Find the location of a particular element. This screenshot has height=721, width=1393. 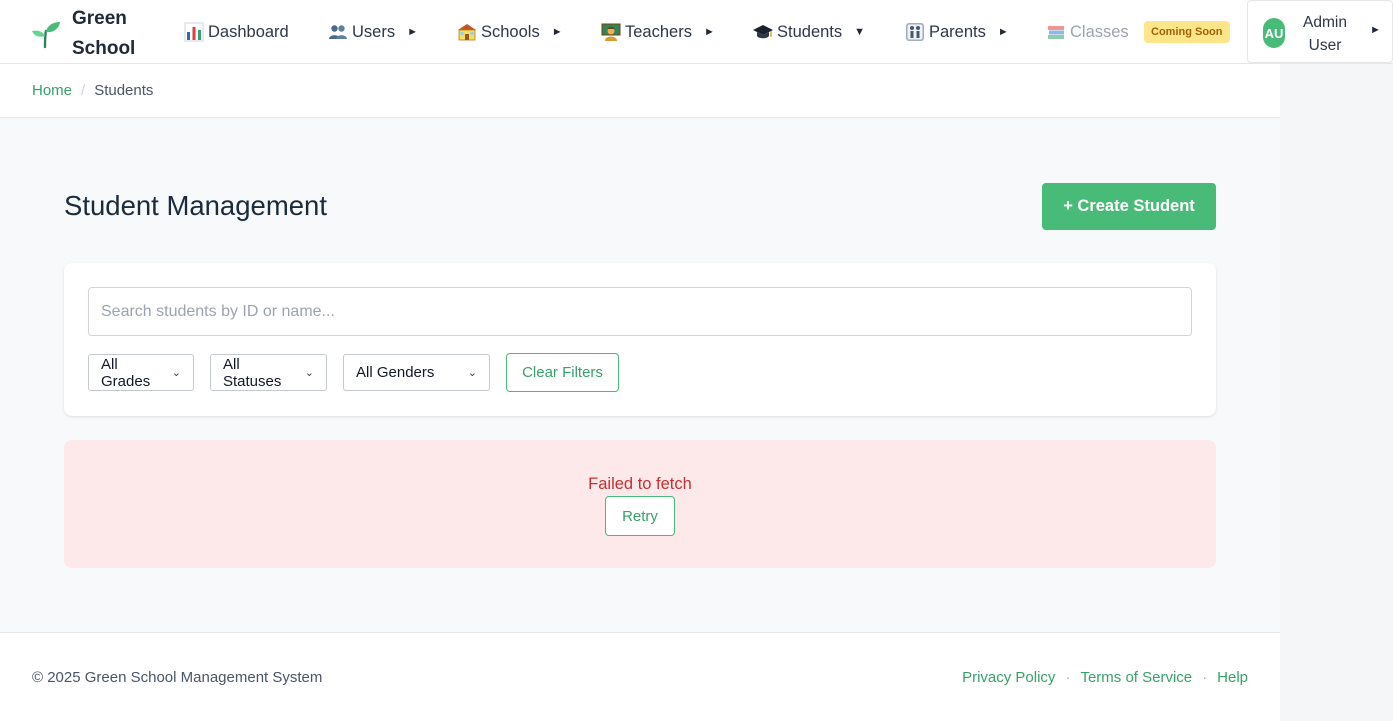

nav-students-label: Students is located at coordinates (810, 31).